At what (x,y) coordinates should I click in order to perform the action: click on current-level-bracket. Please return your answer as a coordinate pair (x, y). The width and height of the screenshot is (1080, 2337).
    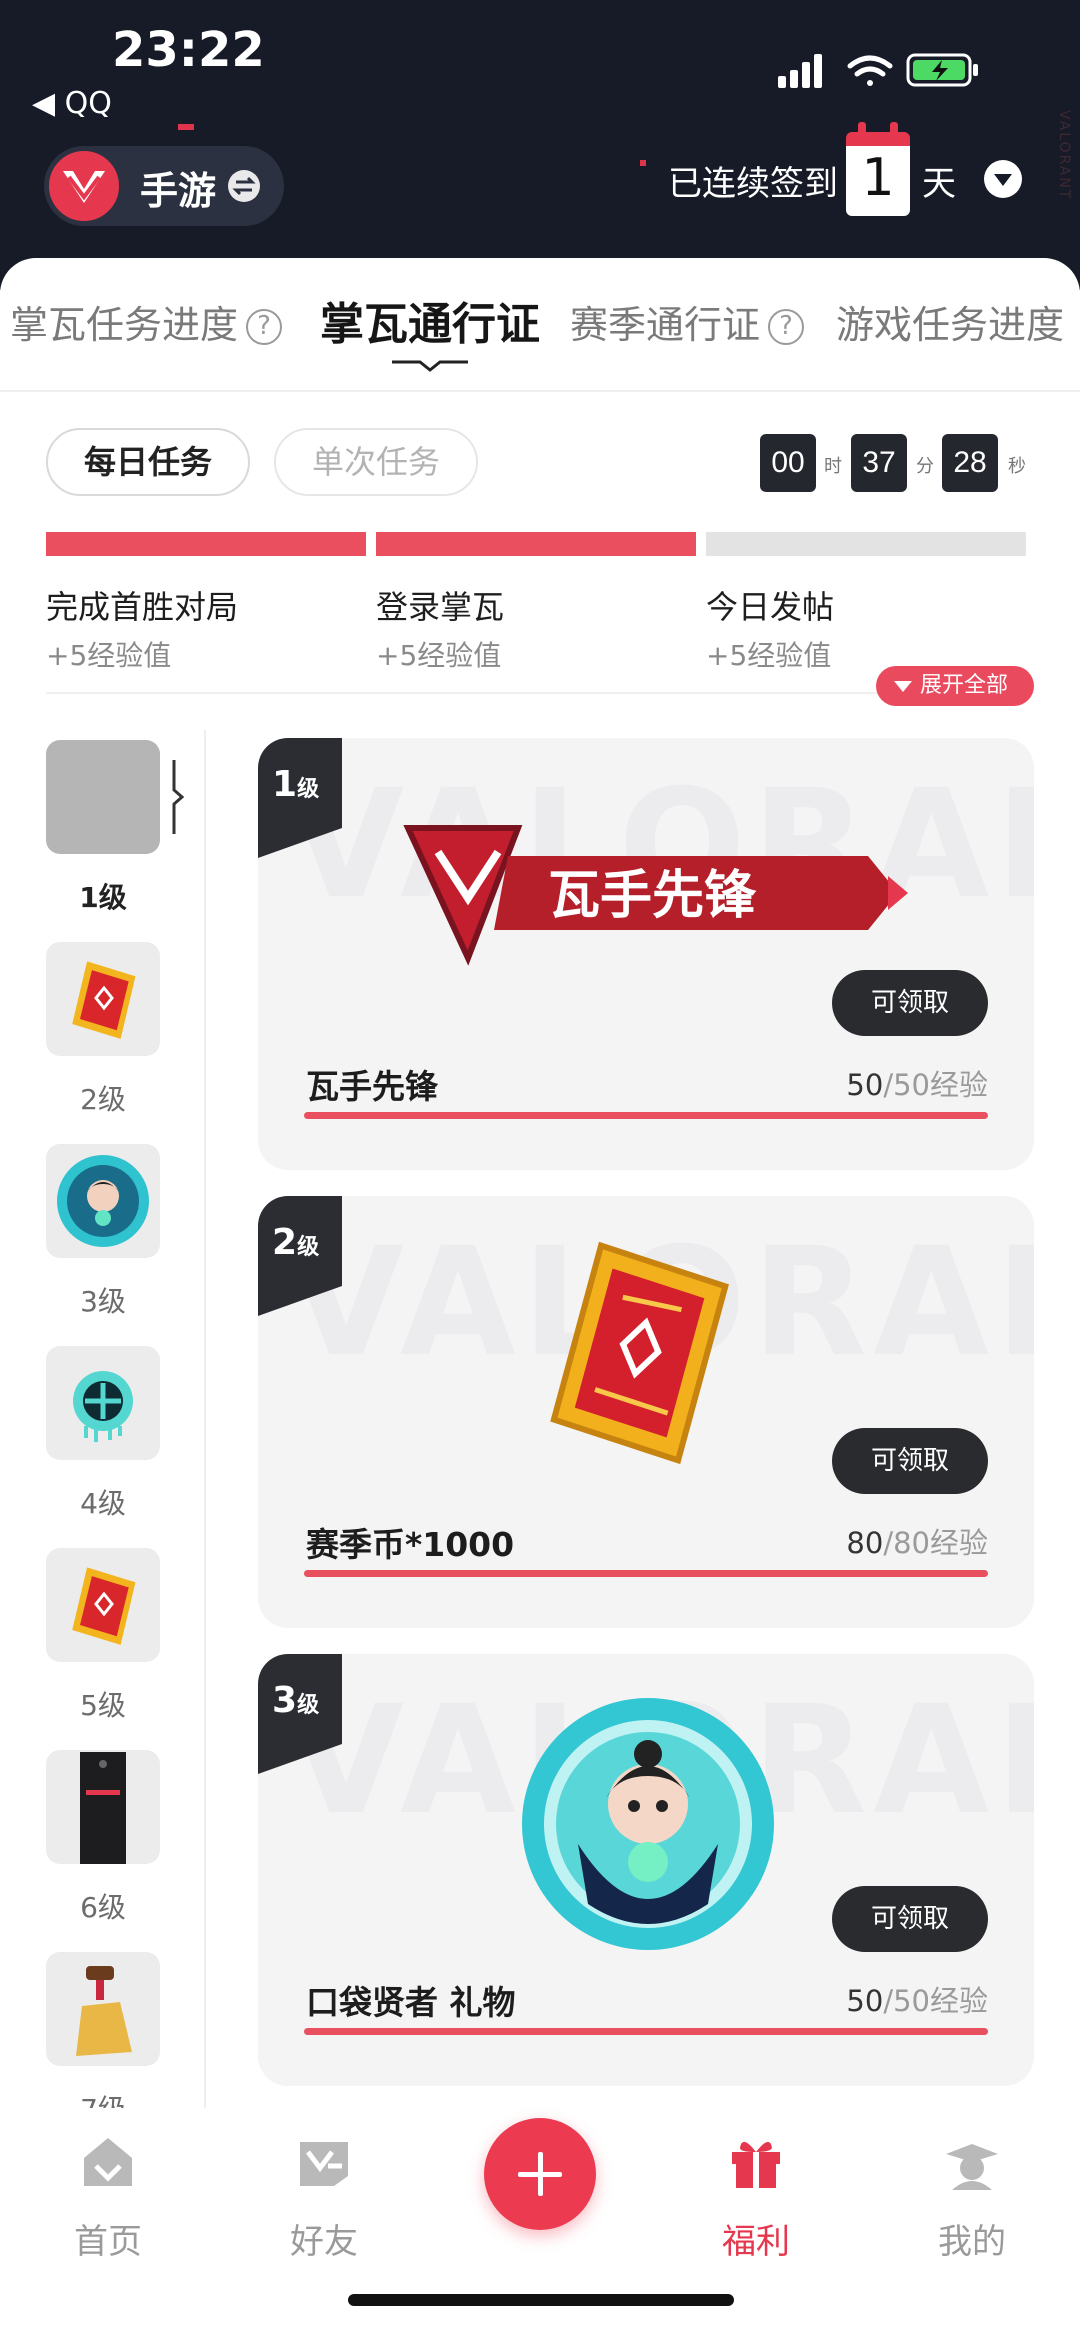
    Looking at the image, I should click on (178, 797).